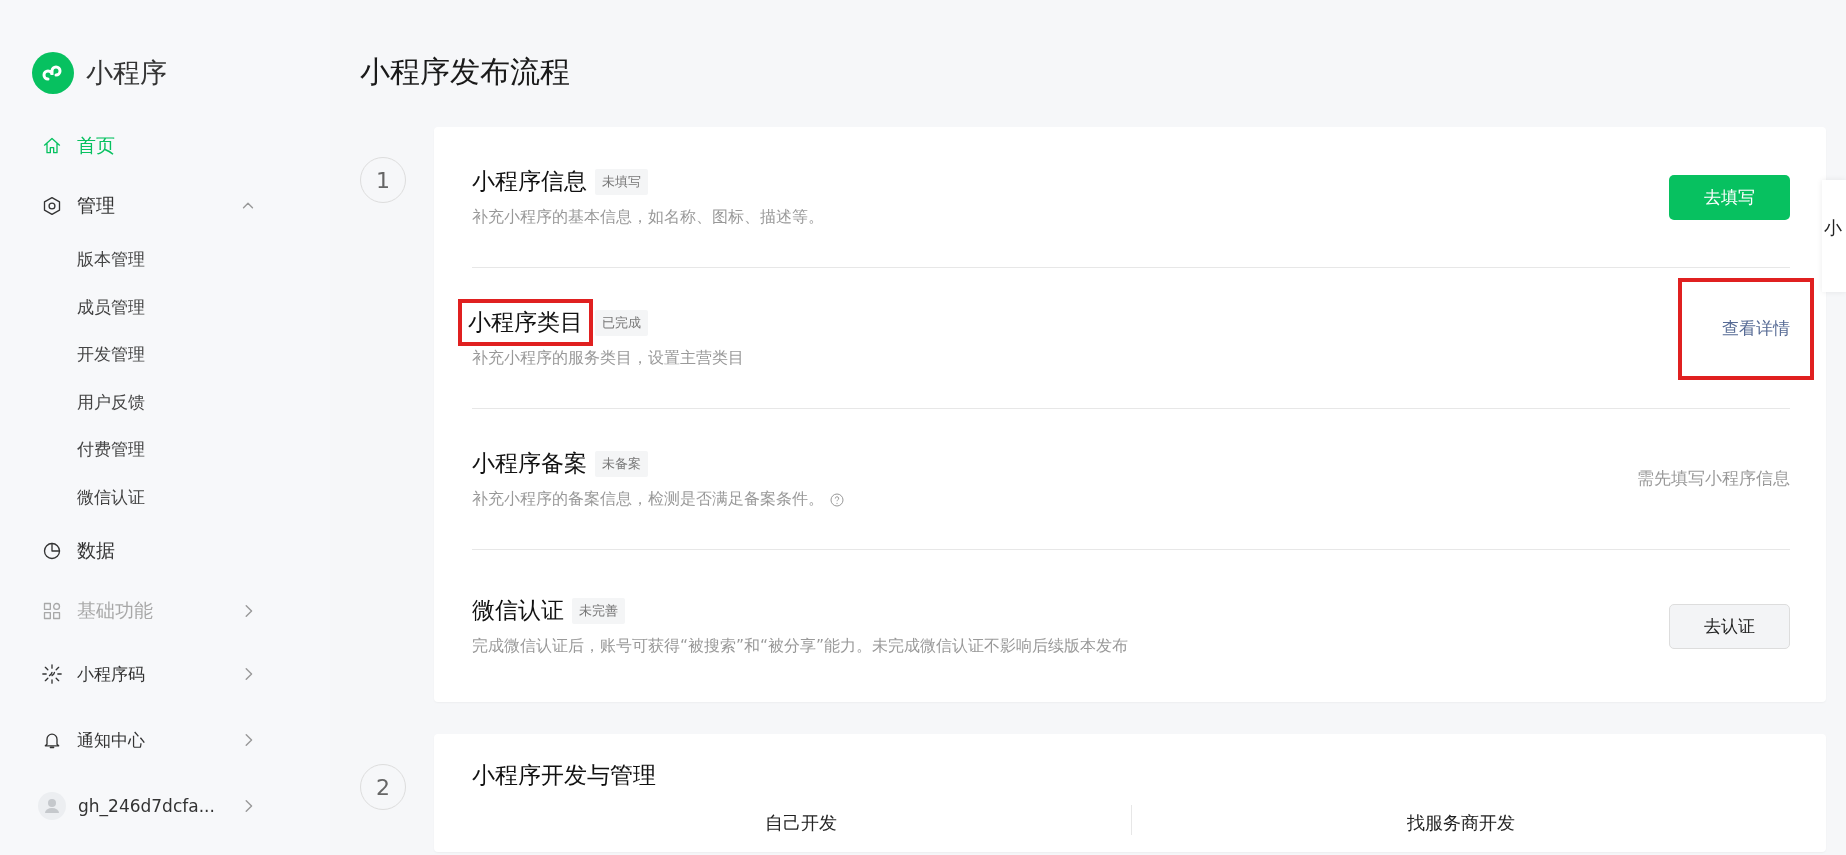 Image resolution: width=1846 pixels, height=855 pixels. Describe the element at coordinates (53, 73) in the screenshot. I see `logo-icon` at that location.